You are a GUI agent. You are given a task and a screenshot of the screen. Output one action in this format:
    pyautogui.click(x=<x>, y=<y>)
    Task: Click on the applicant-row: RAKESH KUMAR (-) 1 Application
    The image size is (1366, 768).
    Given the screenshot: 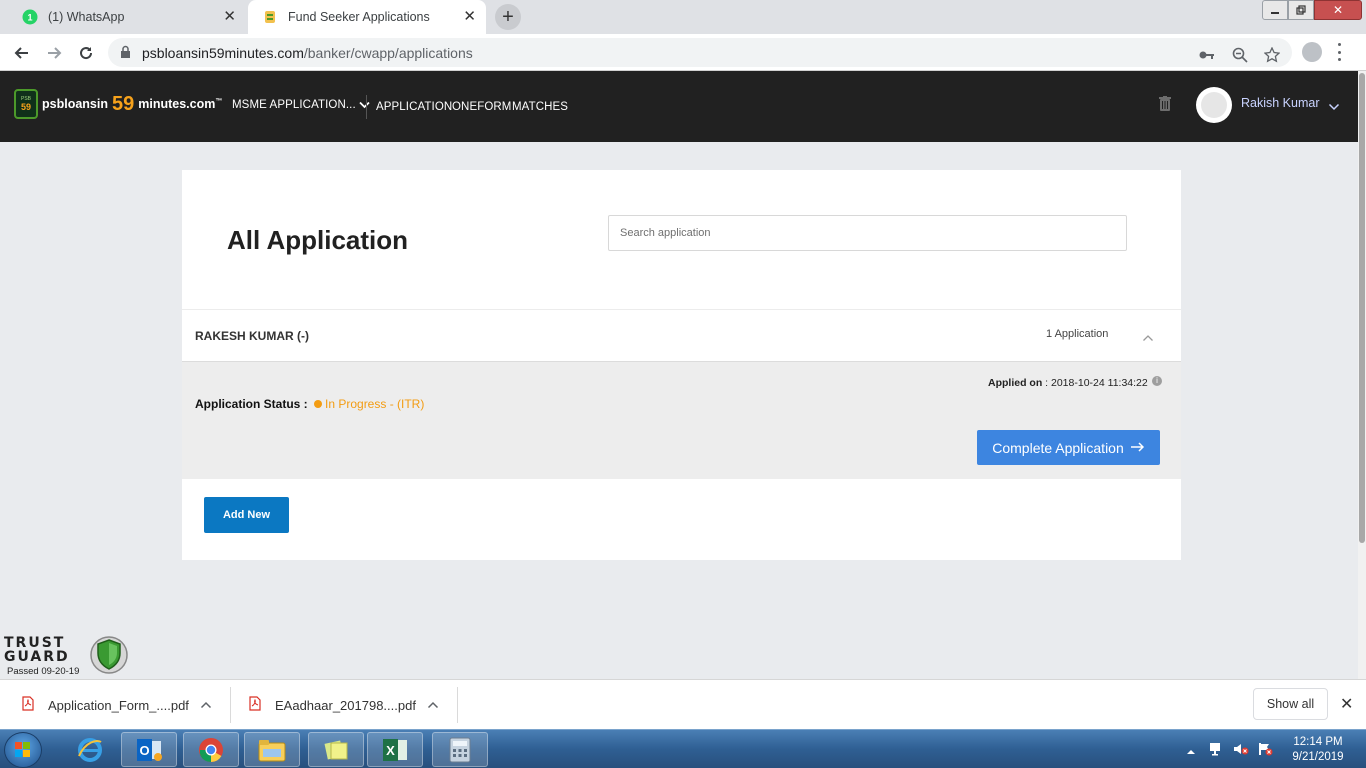 What is the action you would take?
    pyautogui.click(x=681, y=335)
    